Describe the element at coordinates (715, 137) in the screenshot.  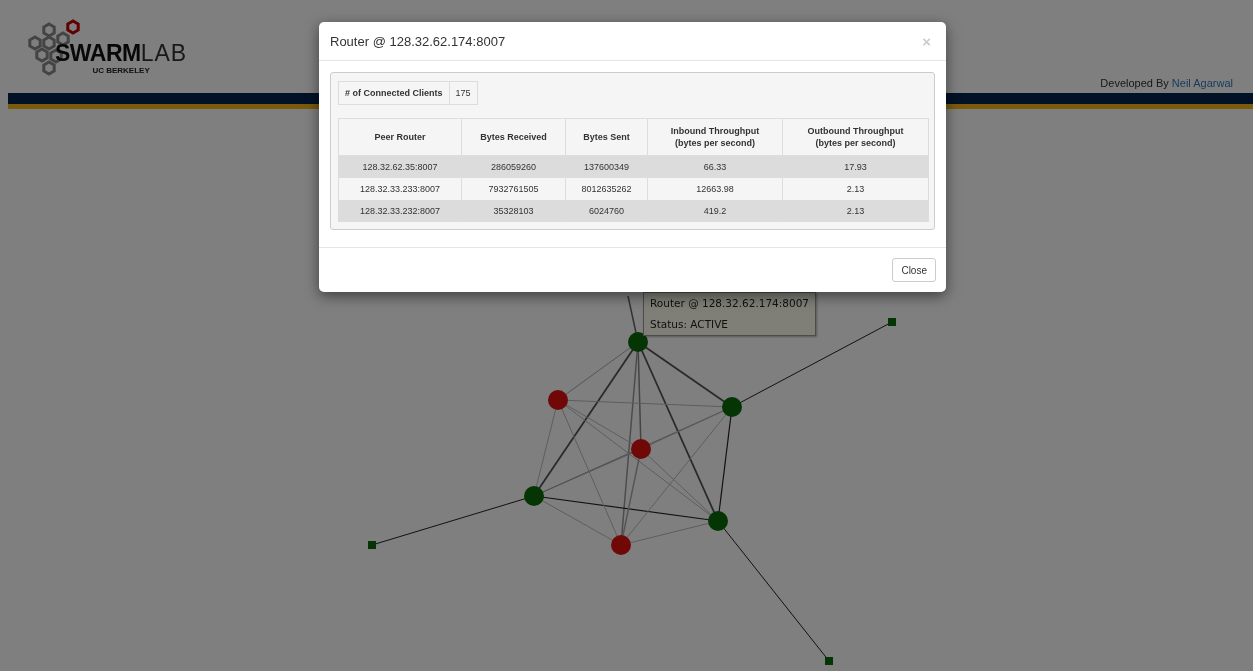
I see `column-header: Inbound Throughput (bytes per second)` at that location.